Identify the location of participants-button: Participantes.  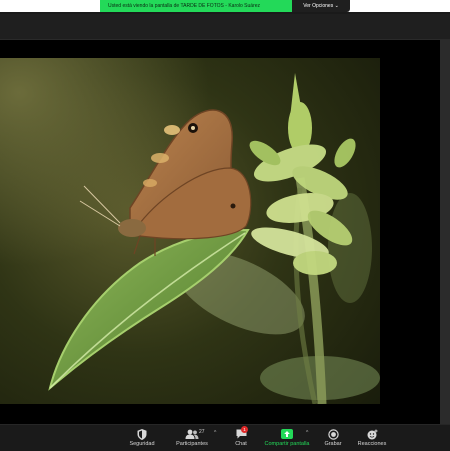
(192, 438).